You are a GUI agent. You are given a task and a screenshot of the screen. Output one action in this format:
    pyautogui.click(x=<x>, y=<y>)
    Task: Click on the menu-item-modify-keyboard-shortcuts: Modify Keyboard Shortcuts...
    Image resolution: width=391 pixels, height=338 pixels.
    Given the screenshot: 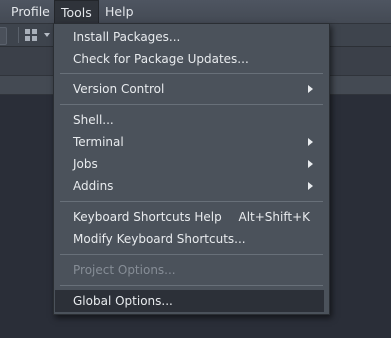 What is the action you would take?
    pyautogui.click(x=191, y=239)
    